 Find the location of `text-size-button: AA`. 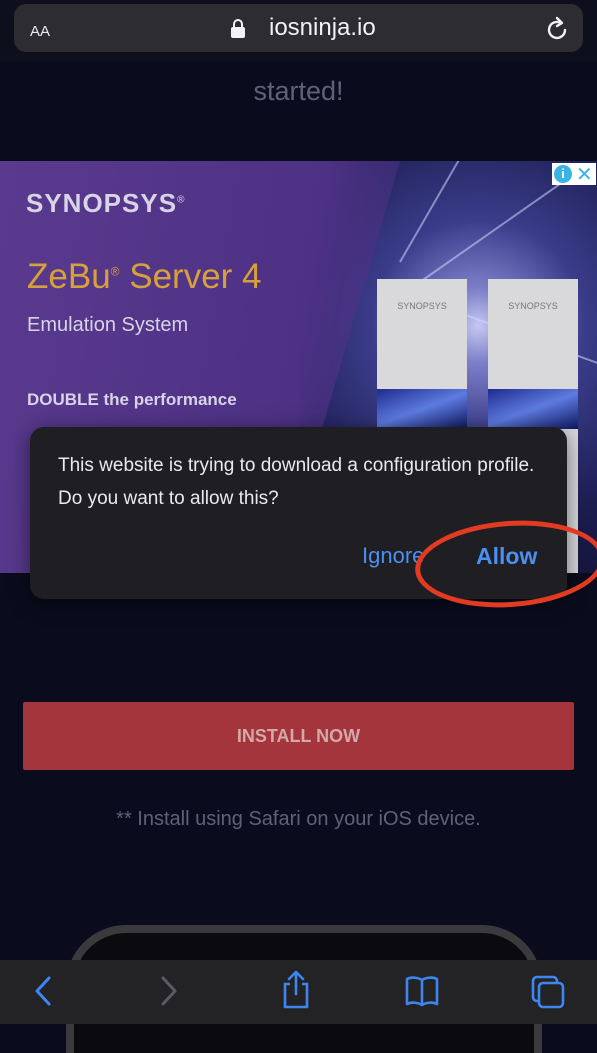

text-size-button: AA is located at coordinates (40, 29).